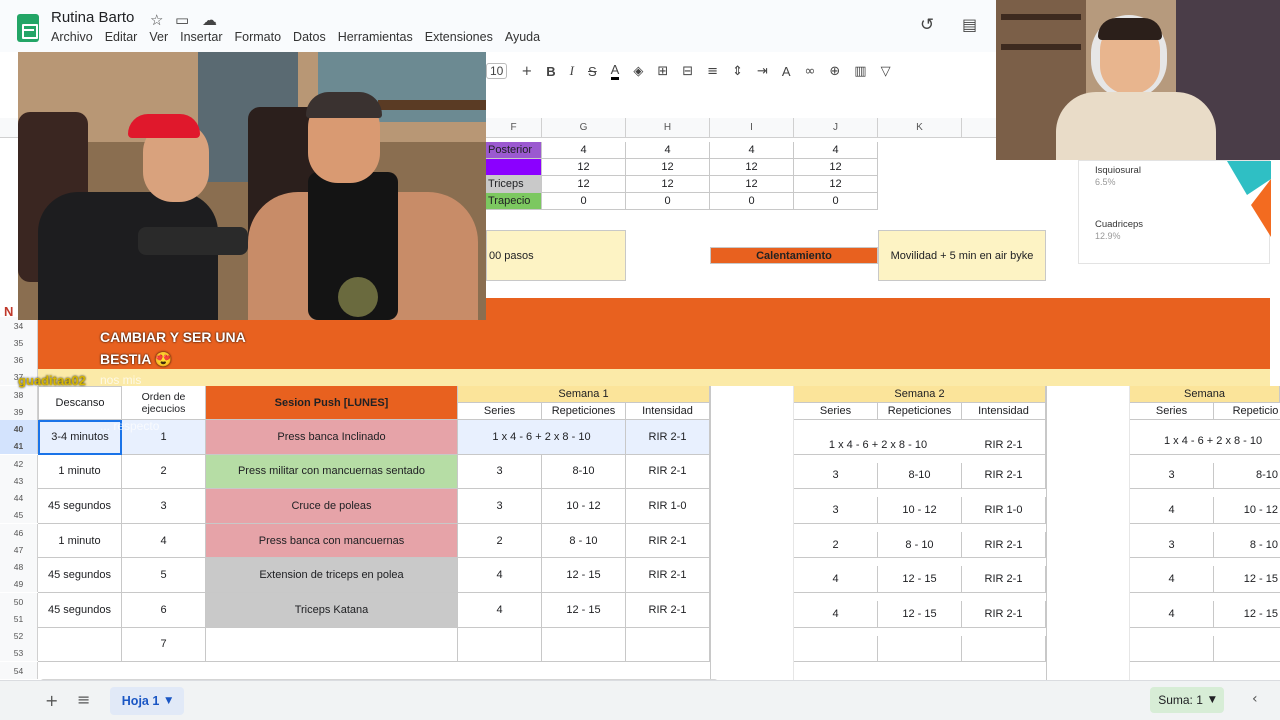 The image size is (1280, 720). What do you see at coordinates (51, 700) in the screenshot?
I see `add-sheet-icon: +` at bounding box center [51, 700].